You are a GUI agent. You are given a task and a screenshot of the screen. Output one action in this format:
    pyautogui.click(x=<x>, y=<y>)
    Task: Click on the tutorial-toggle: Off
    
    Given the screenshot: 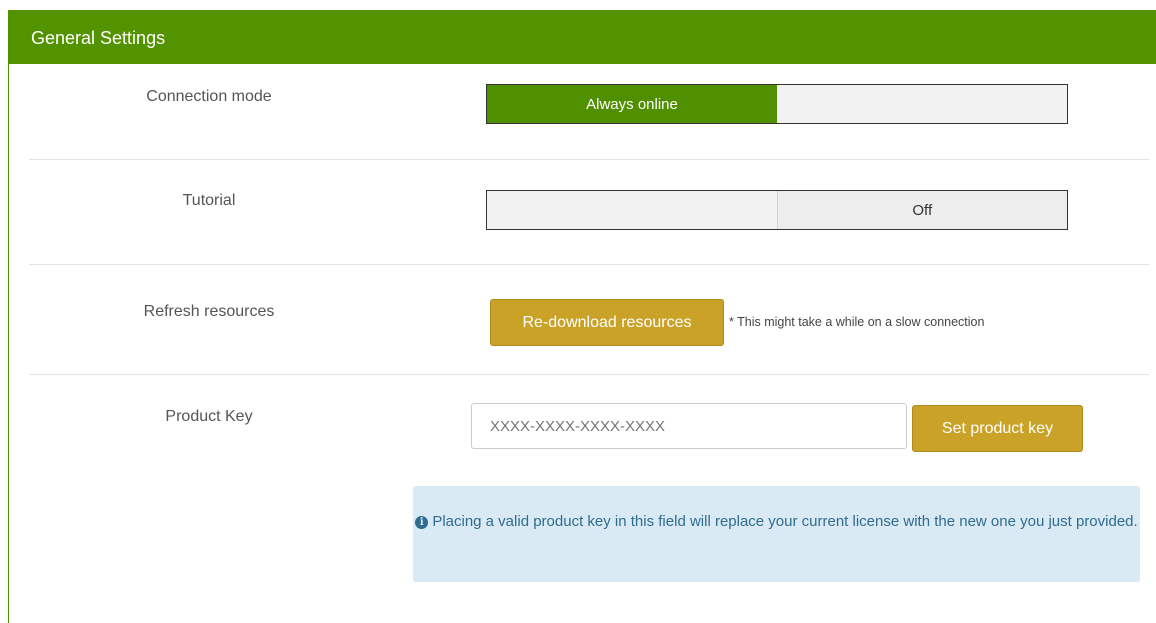 What is the action you would take?
    pyautogui.click(x=777, y=210)
    